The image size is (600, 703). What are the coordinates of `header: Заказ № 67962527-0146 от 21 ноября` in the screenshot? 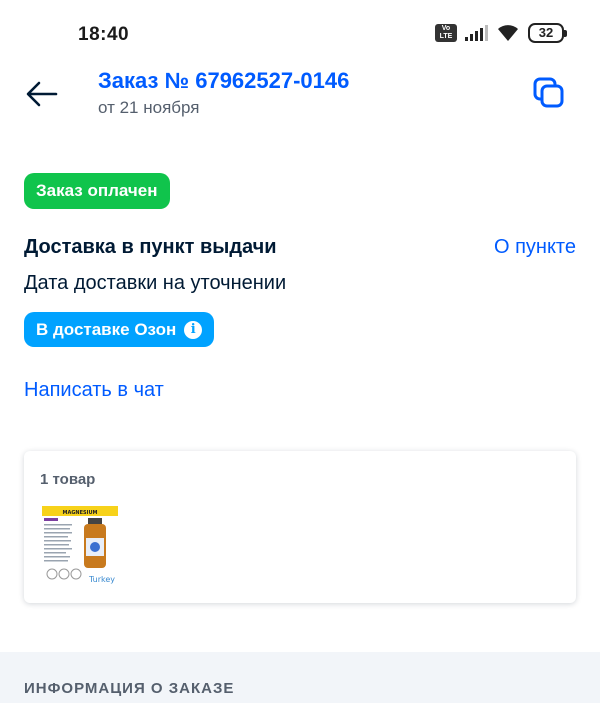 It's located at (300, 93).